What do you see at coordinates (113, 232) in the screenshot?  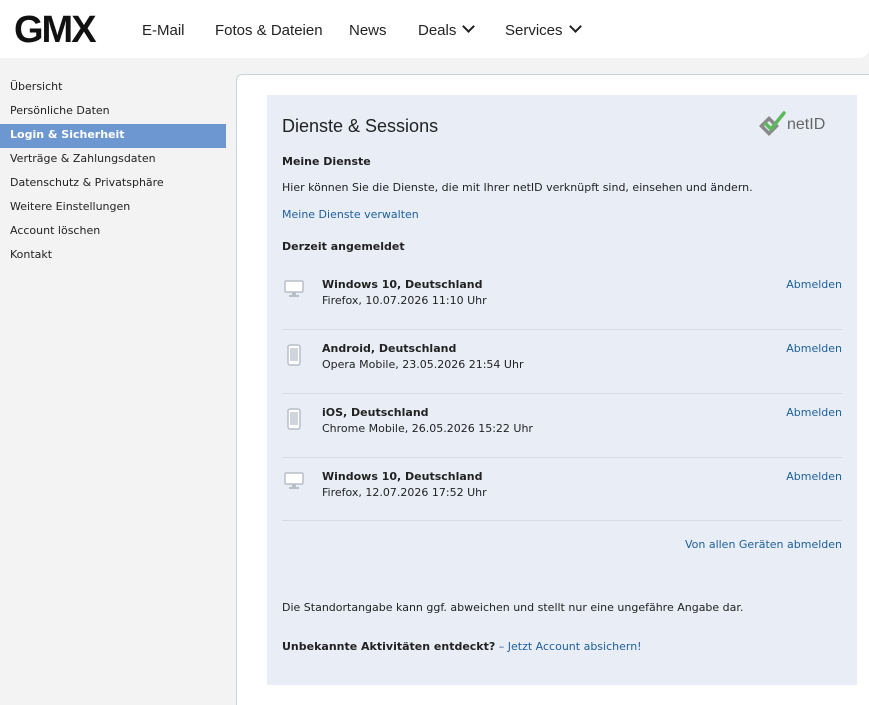 I see `sidebar-item-delete-account: Account löschen` at bounding box center [113, 232].